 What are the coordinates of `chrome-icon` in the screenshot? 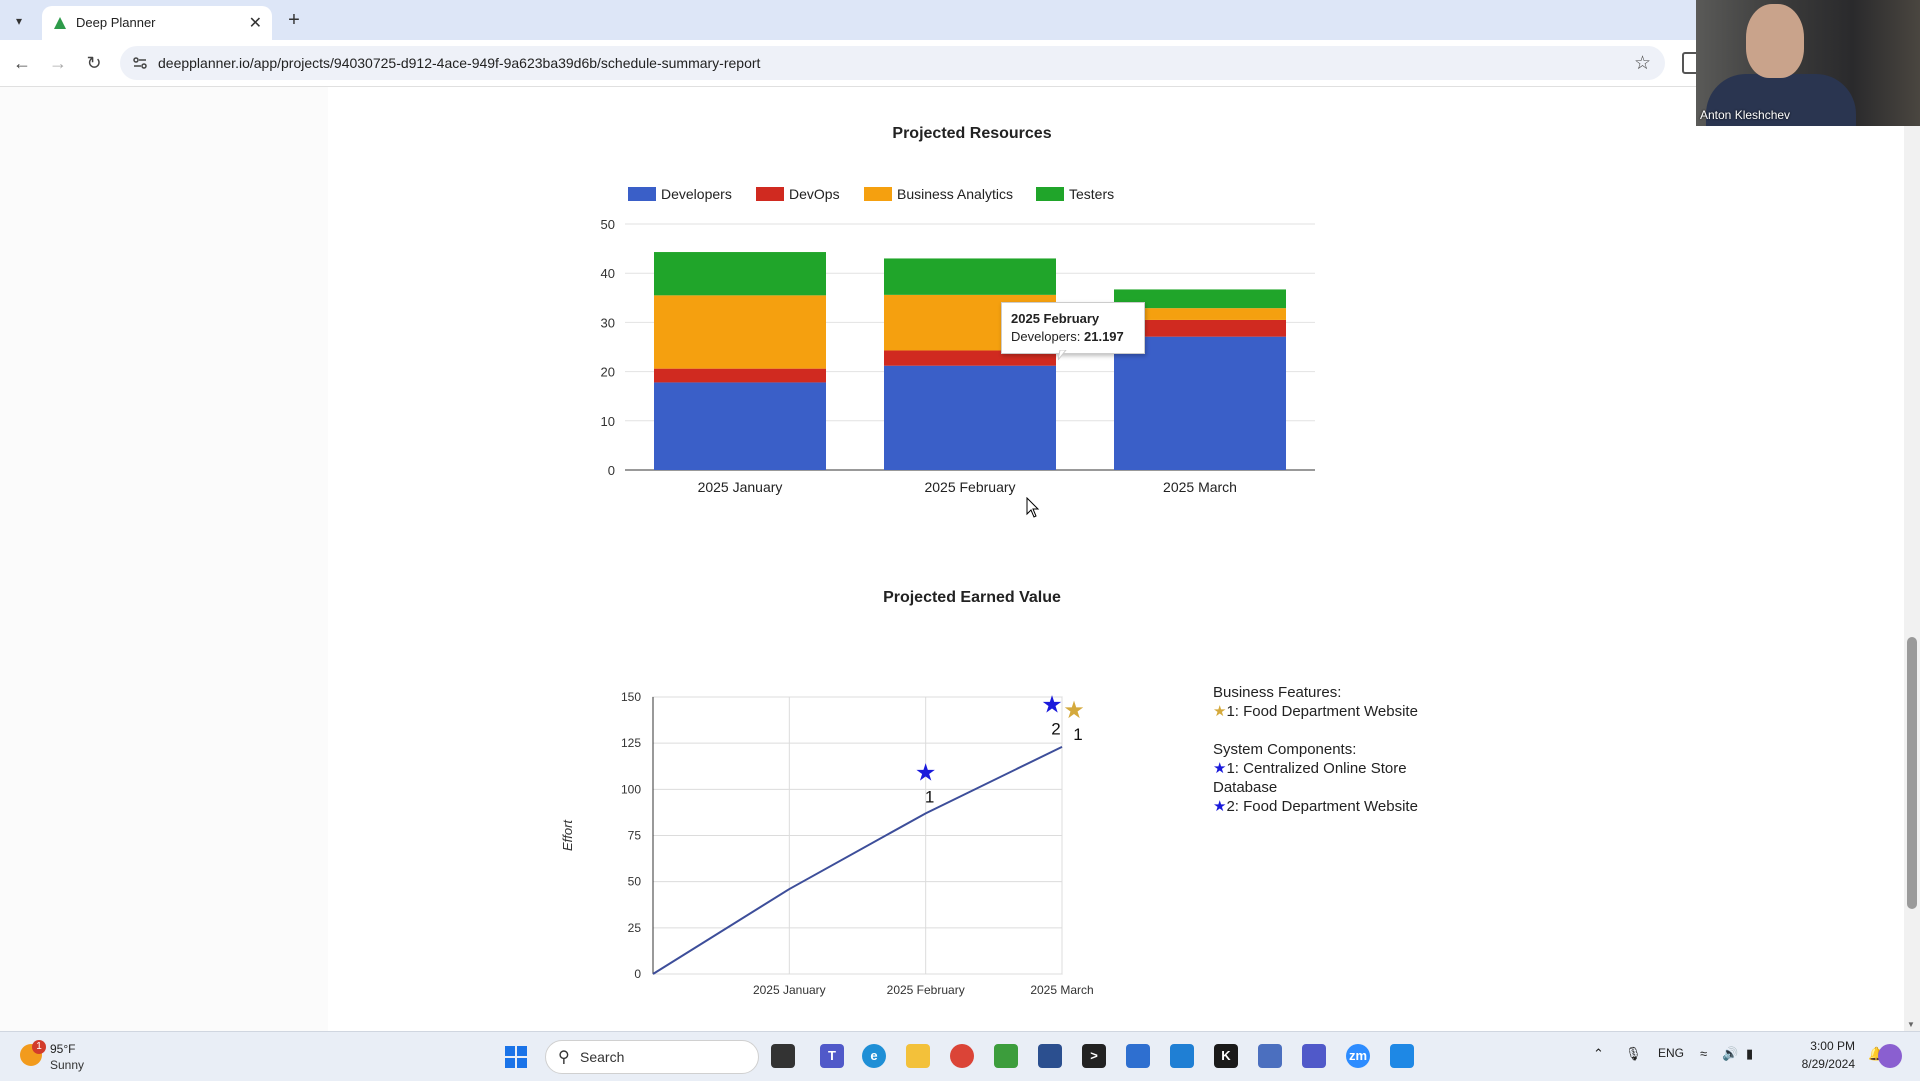 It's located at (962, 1056).